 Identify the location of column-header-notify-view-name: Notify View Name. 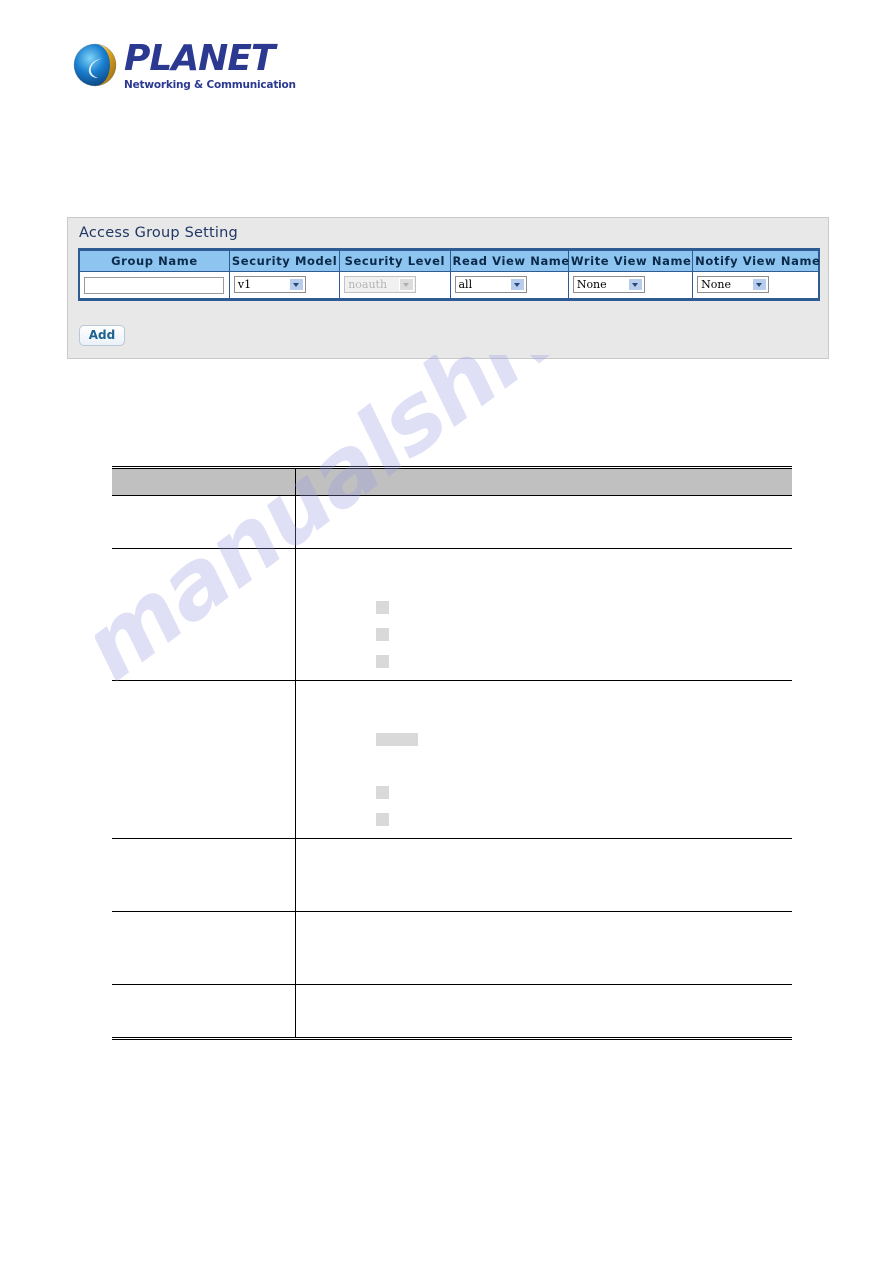
(756, 260).